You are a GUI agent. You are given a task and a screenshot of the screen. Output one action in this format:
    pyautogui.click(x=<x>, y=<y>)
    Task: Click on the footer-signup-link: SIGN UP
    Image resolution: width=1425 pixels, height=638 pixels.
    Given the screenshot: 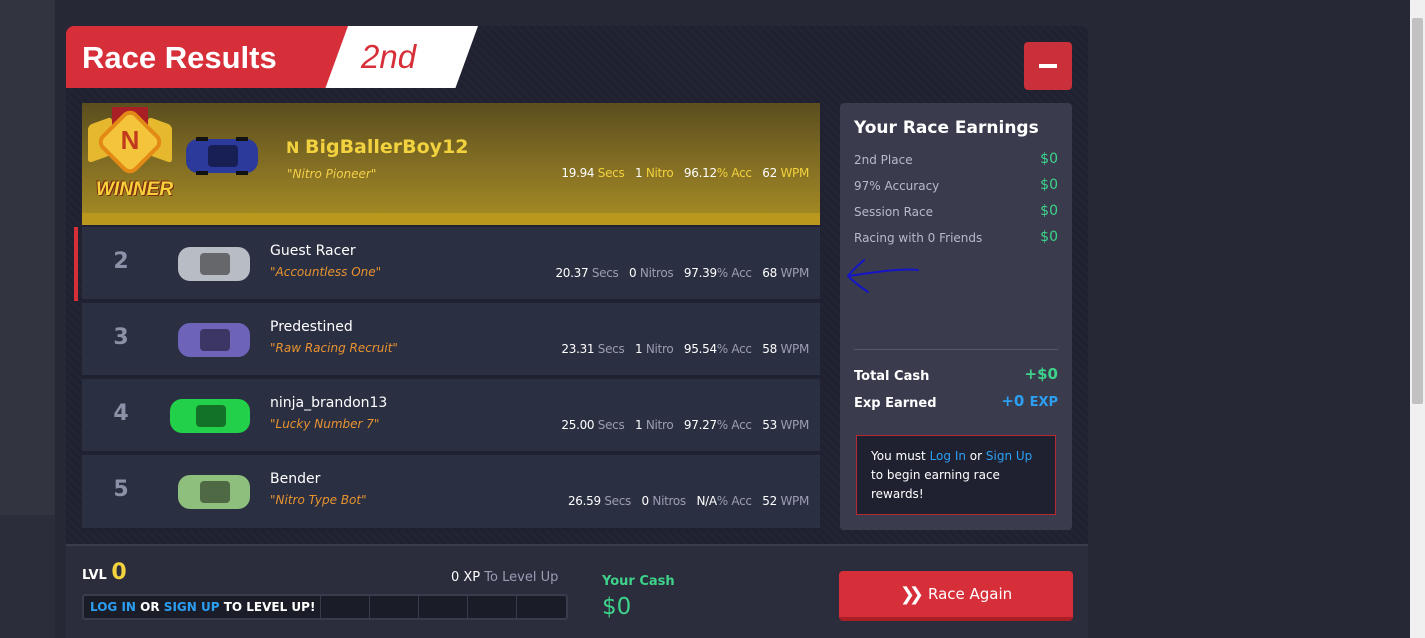 What is the action you would take?
    pyautogui.click(x=192, y=607)
    